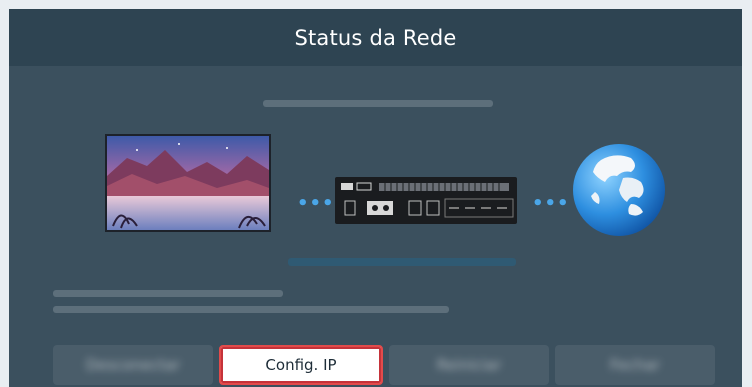 Image resolution: width=752 pixels, height=387 pixels. What do you see at coordinates (426, 200) in the screenshot?
I see `connect-box-icon` at bounding box center [426, 200].